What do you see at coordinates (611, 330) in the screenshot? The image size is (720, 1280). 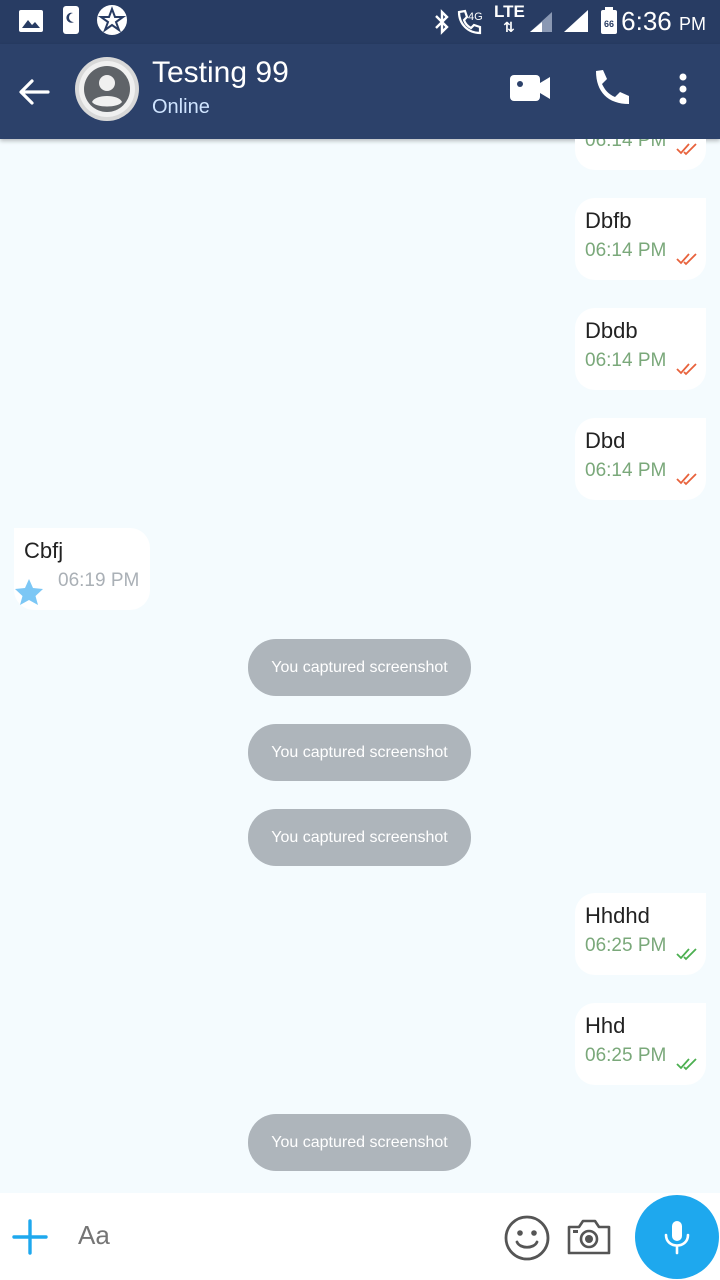 I see `message-text: Dbdb` at bounding box center [611, 330].